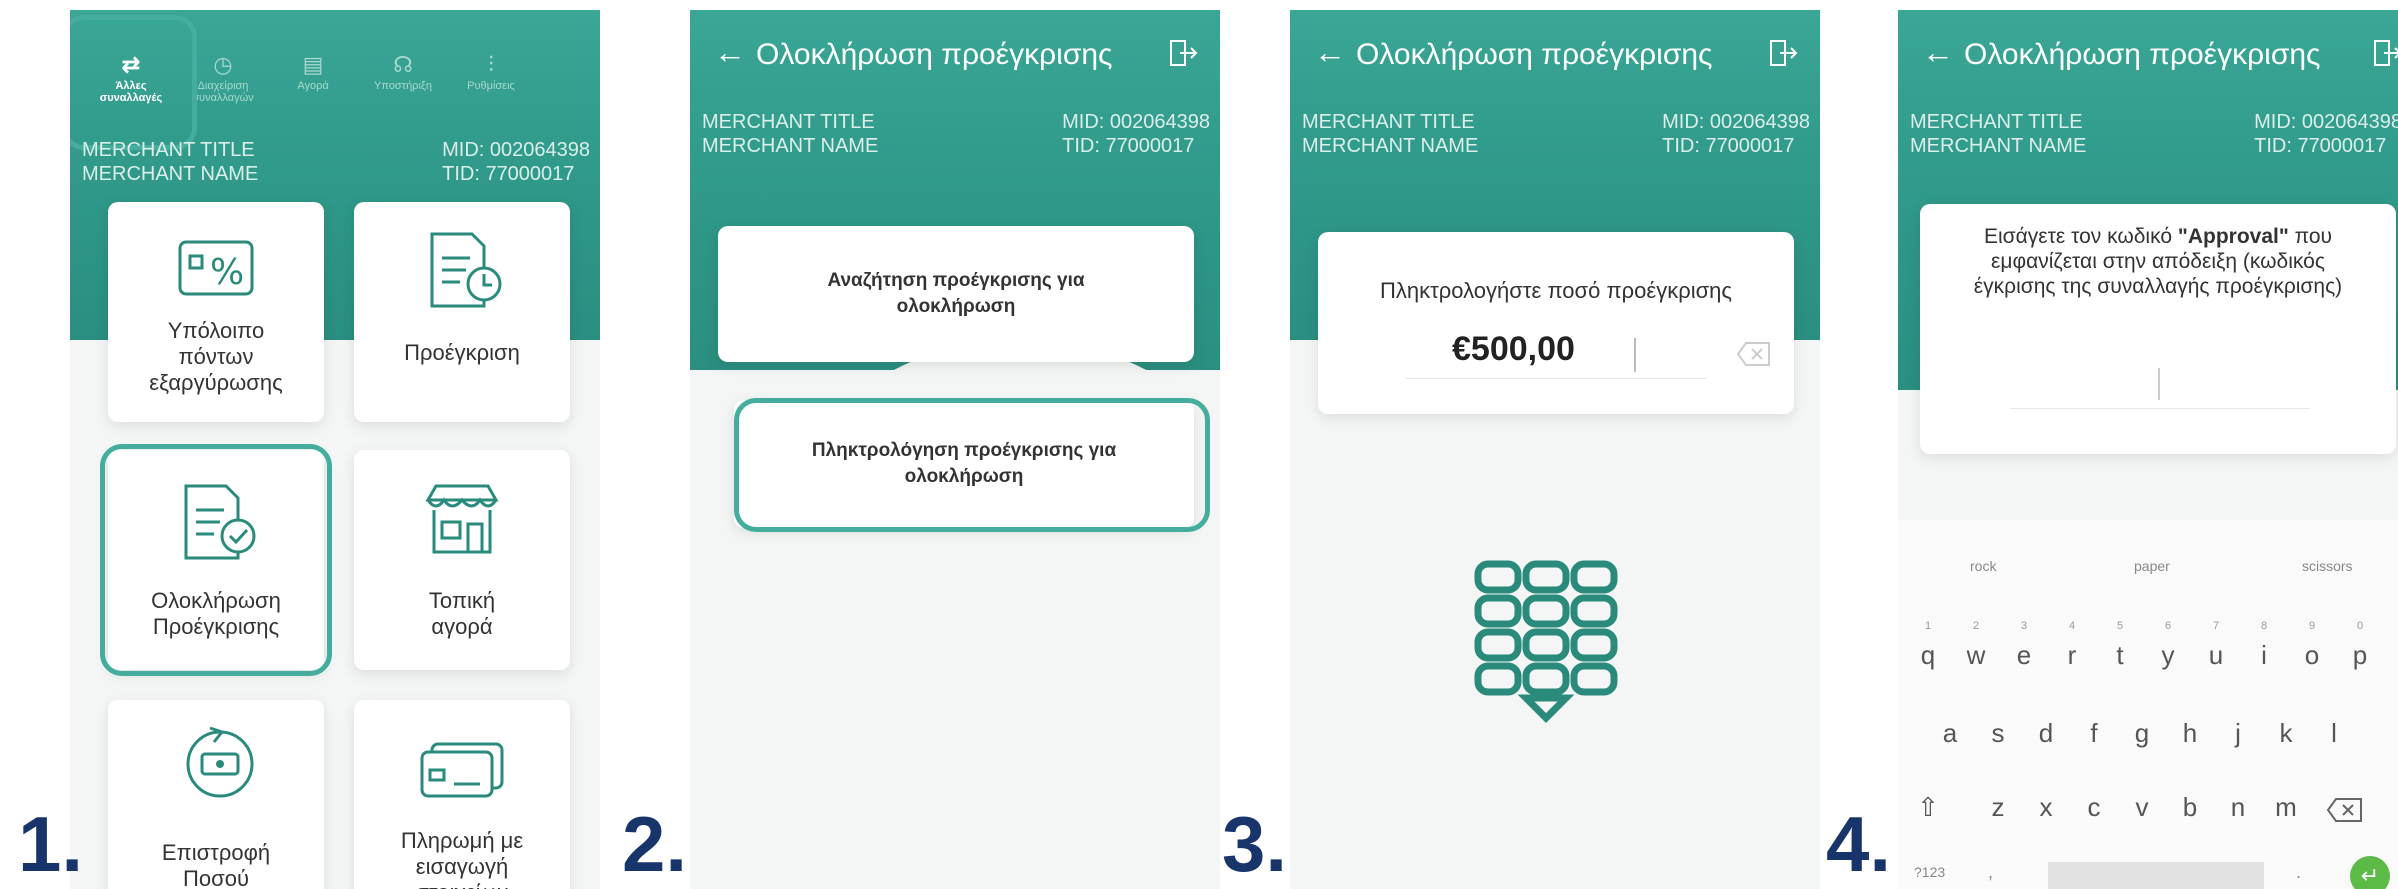  I want to click on tab-settings: ⫶ Ρυθμίσεις, so click(491, 72).